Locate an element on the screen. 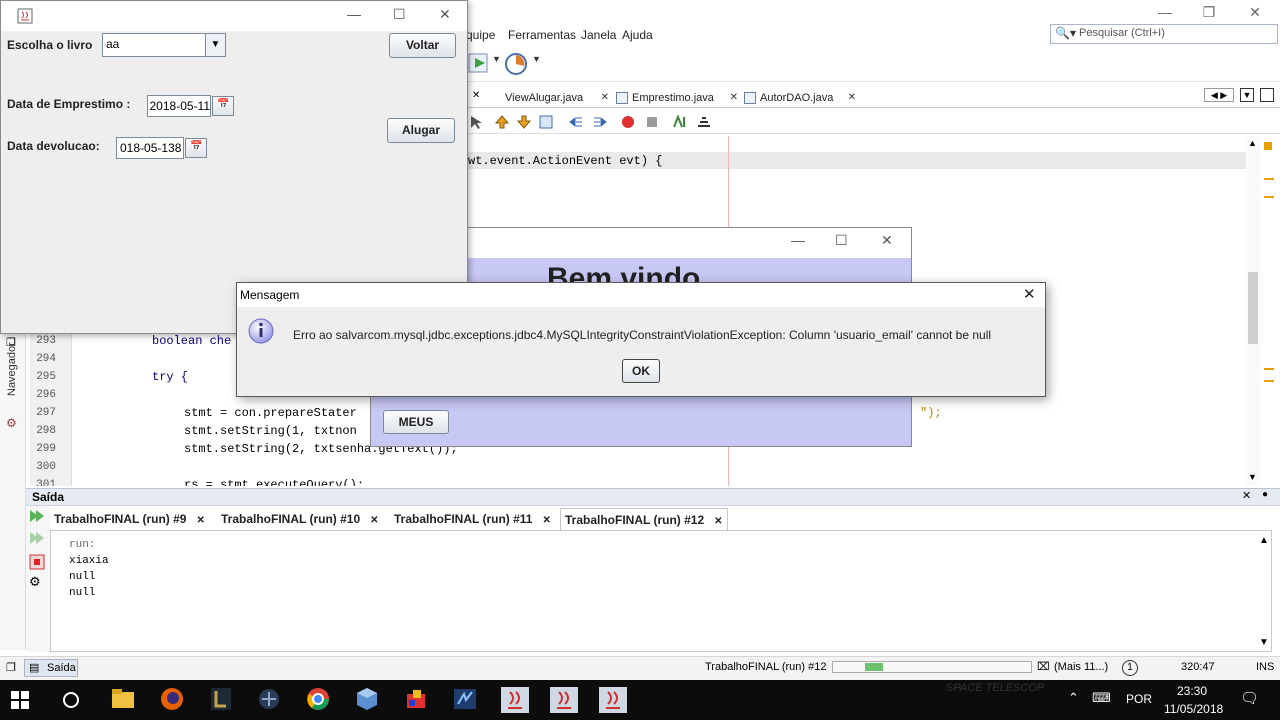  settings-icon: ⚙ is located at coordinates (35, 582).